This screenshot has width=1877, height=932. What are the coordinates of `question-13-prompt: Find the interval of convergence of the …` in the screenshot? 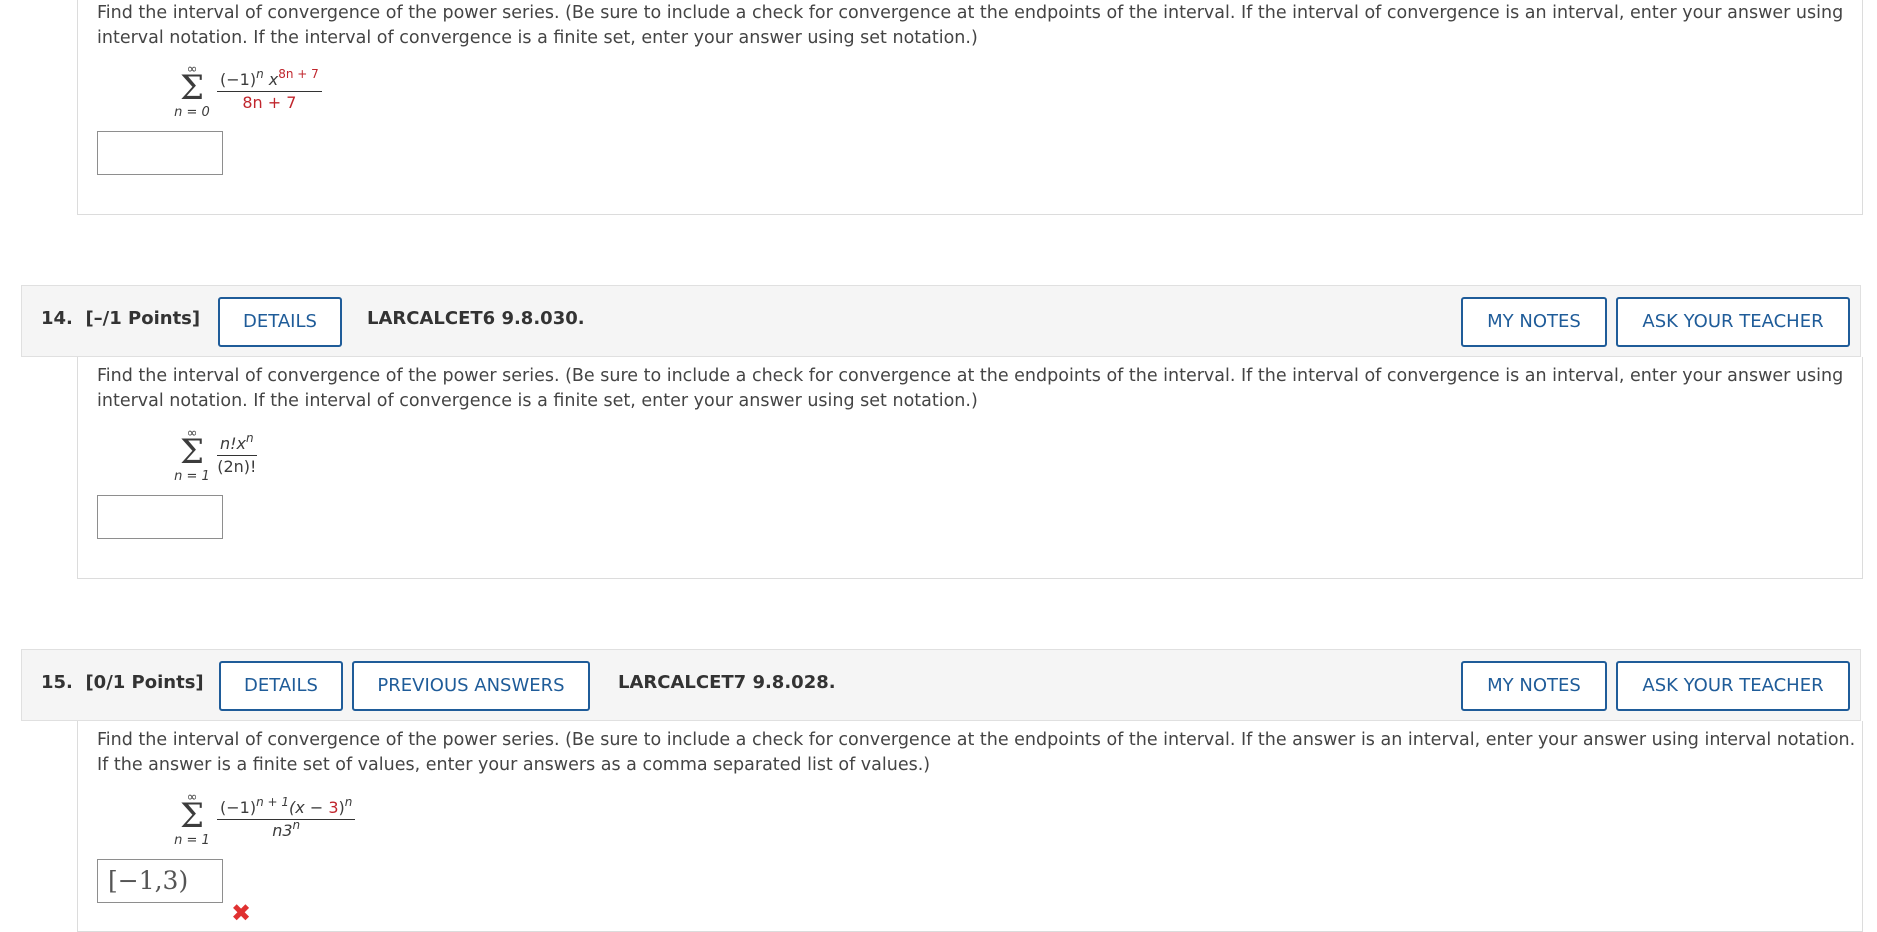 It's located at (970, 25).